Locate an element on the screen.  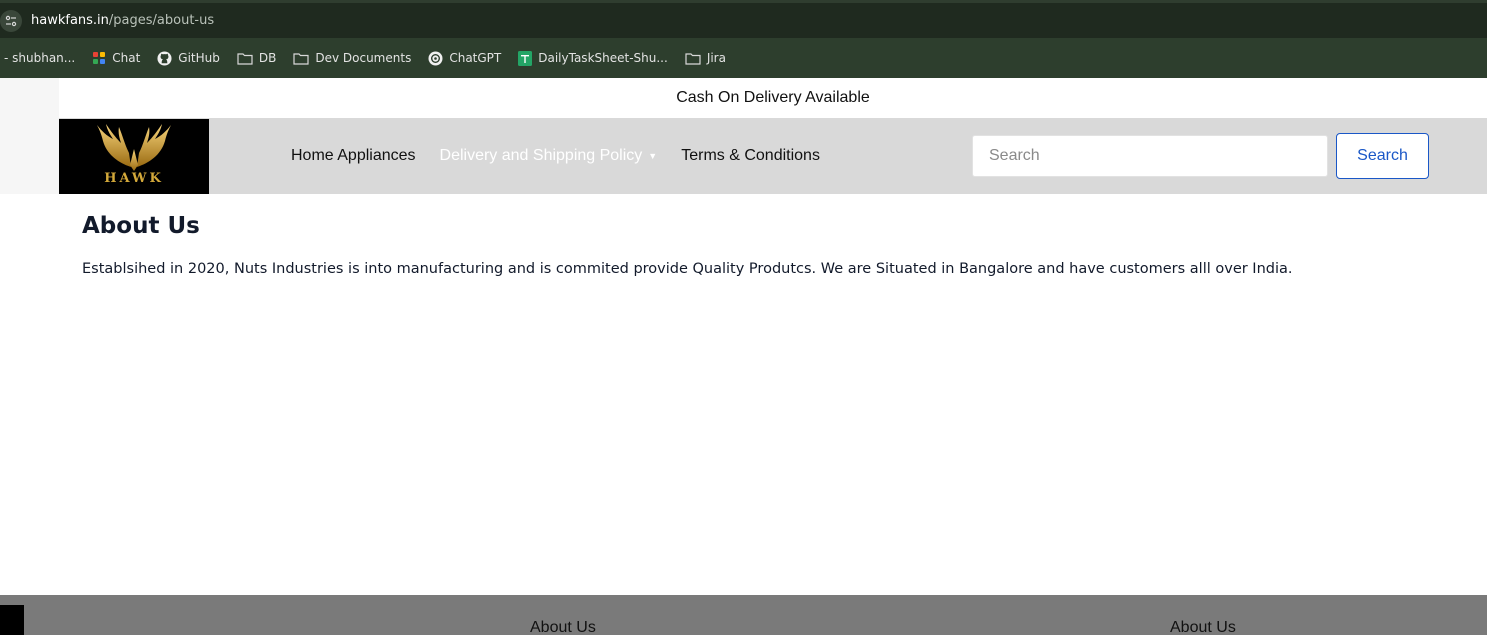
bookmark-chatgpt: ChatGPT is located at coordinates (464, 58).